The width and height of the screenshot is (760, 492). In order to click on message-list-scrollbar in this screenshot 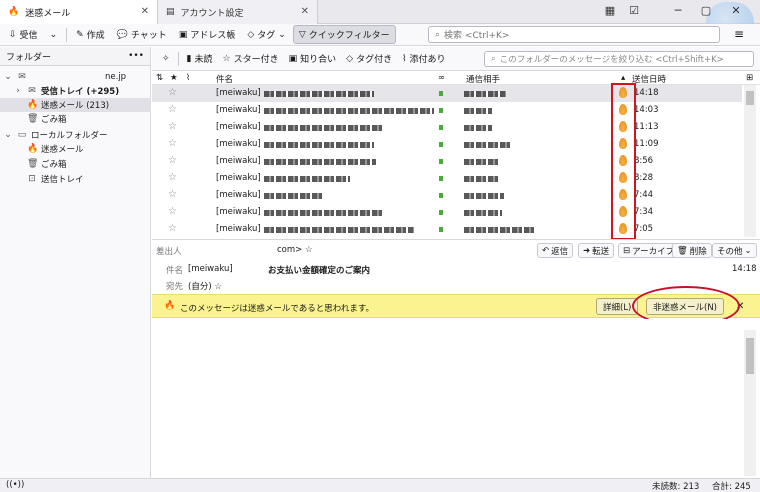, I will do `click(750, 161)`.